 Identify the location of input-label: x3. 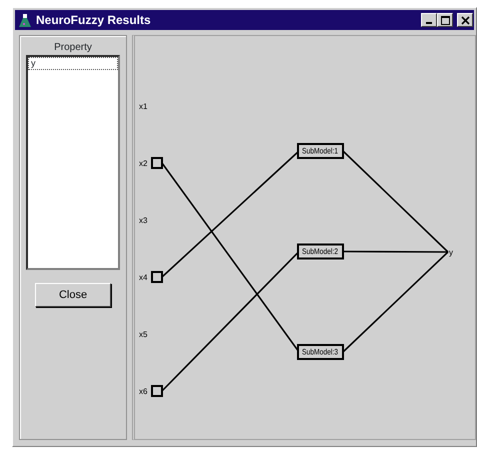
(143, 220).